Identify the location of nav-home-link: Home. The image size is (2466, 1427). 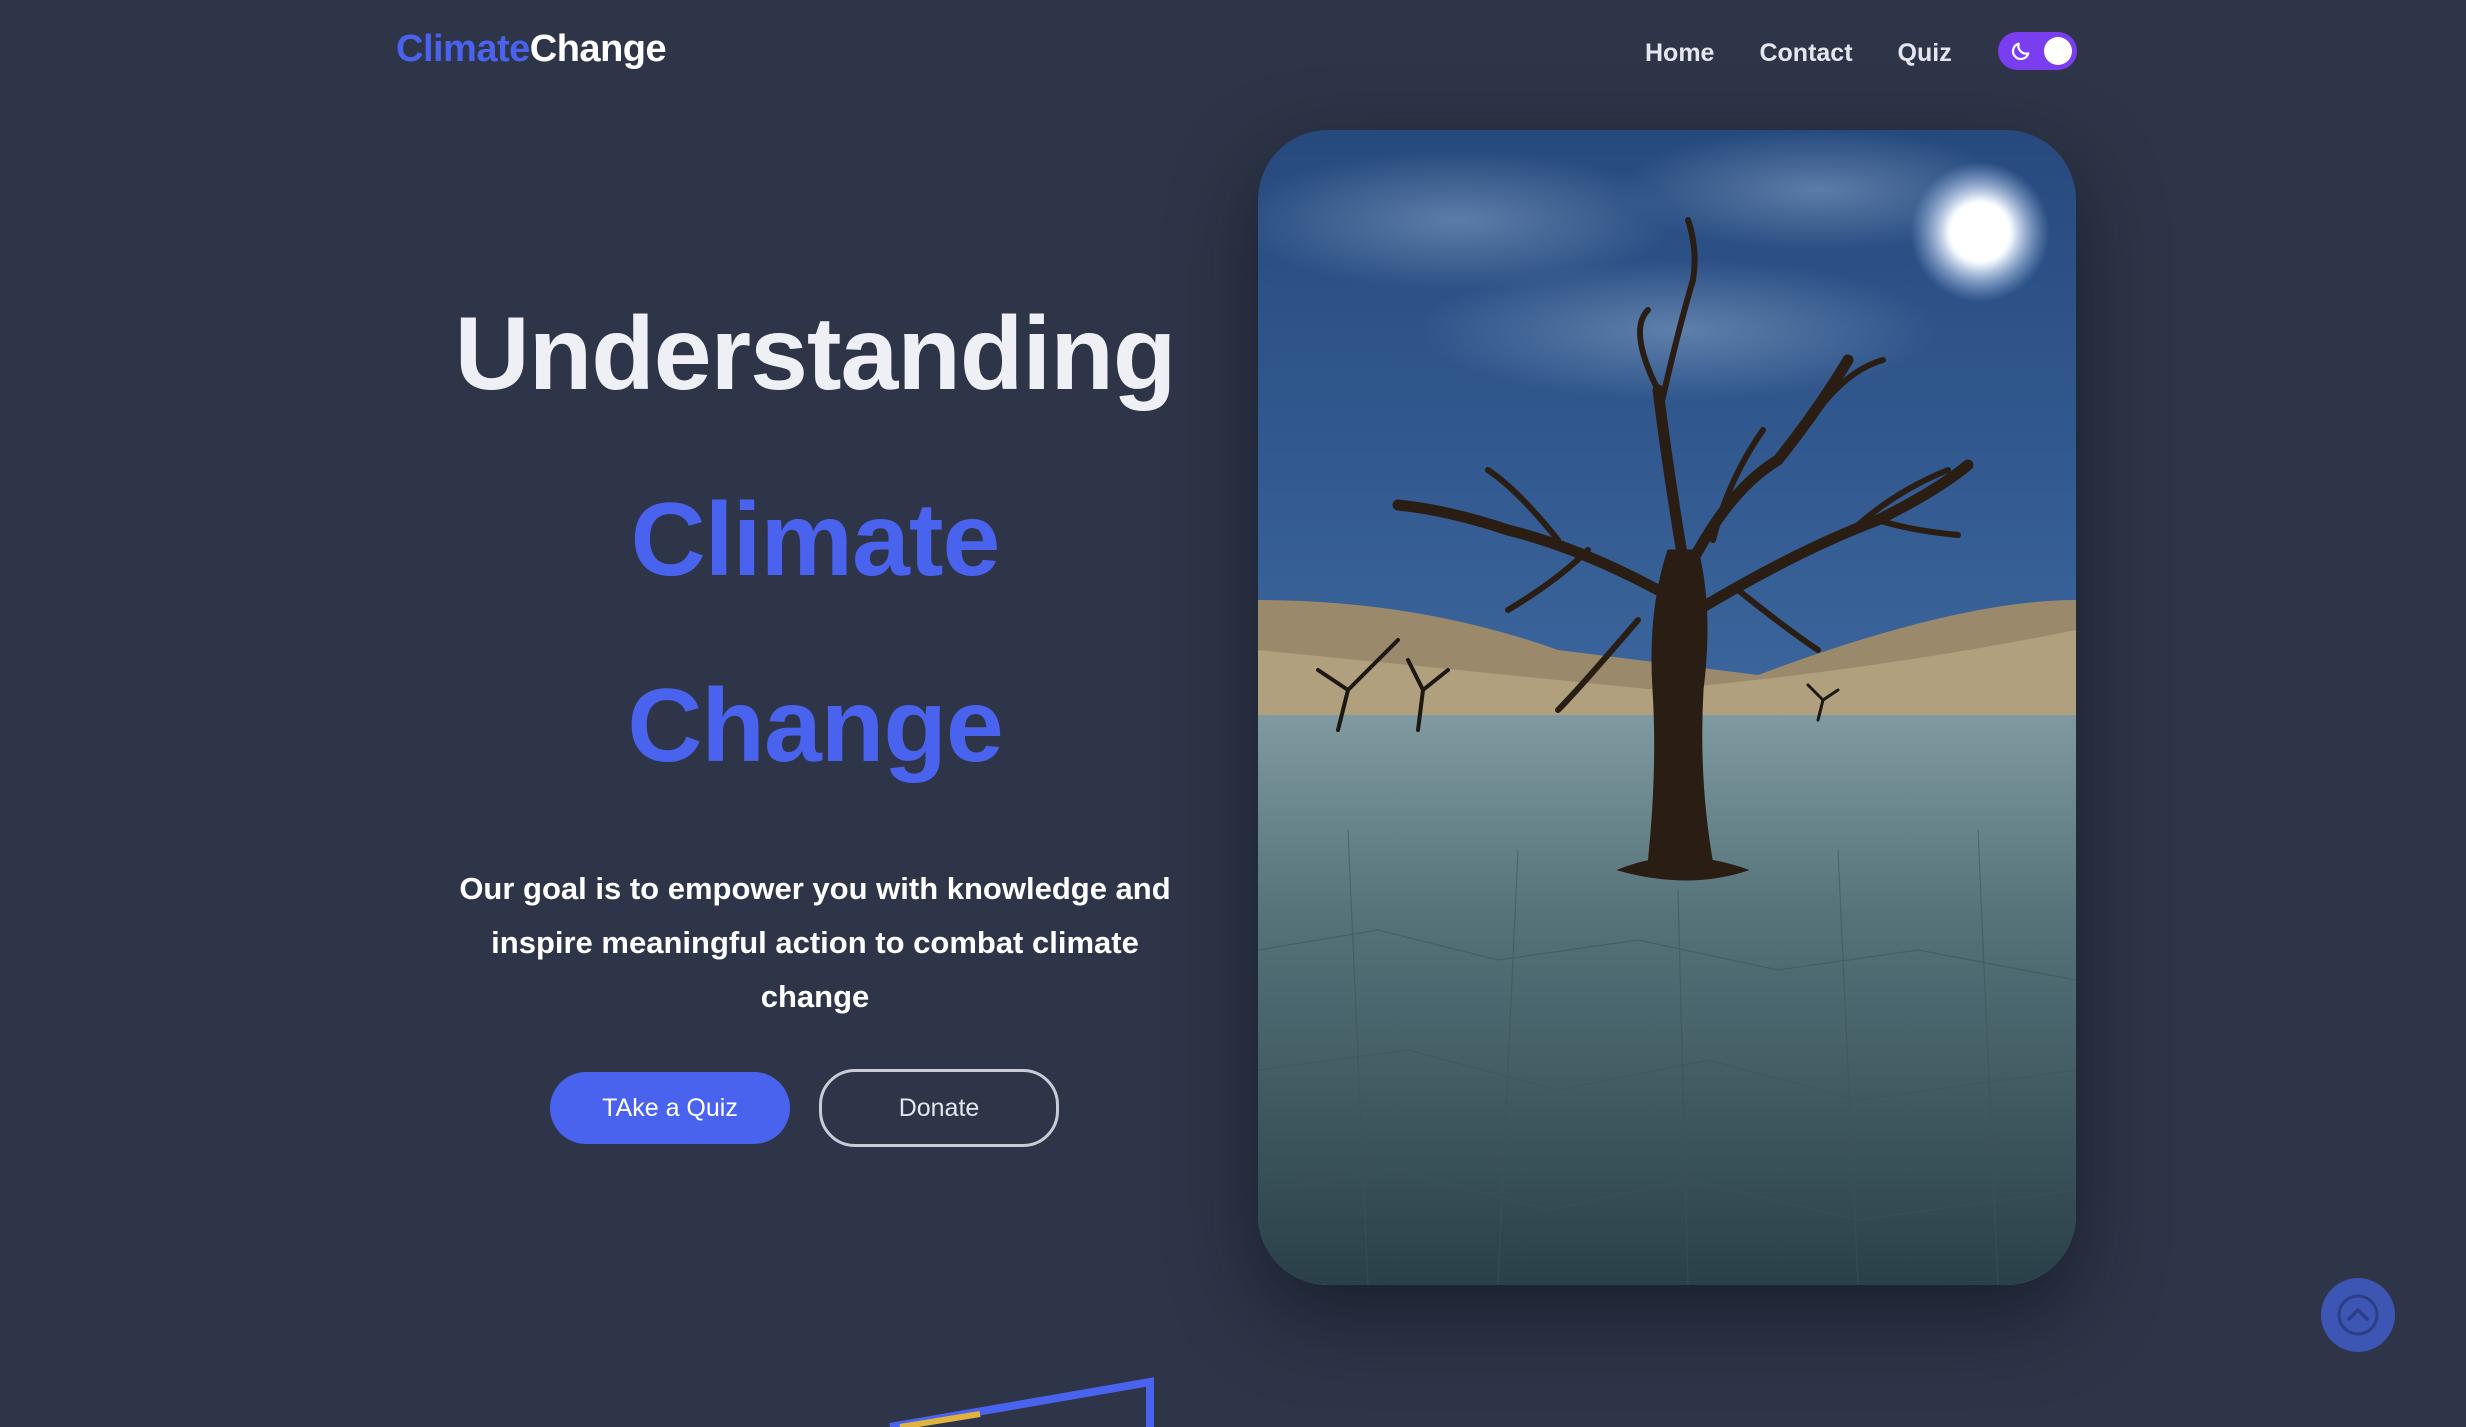
(1679, 53).